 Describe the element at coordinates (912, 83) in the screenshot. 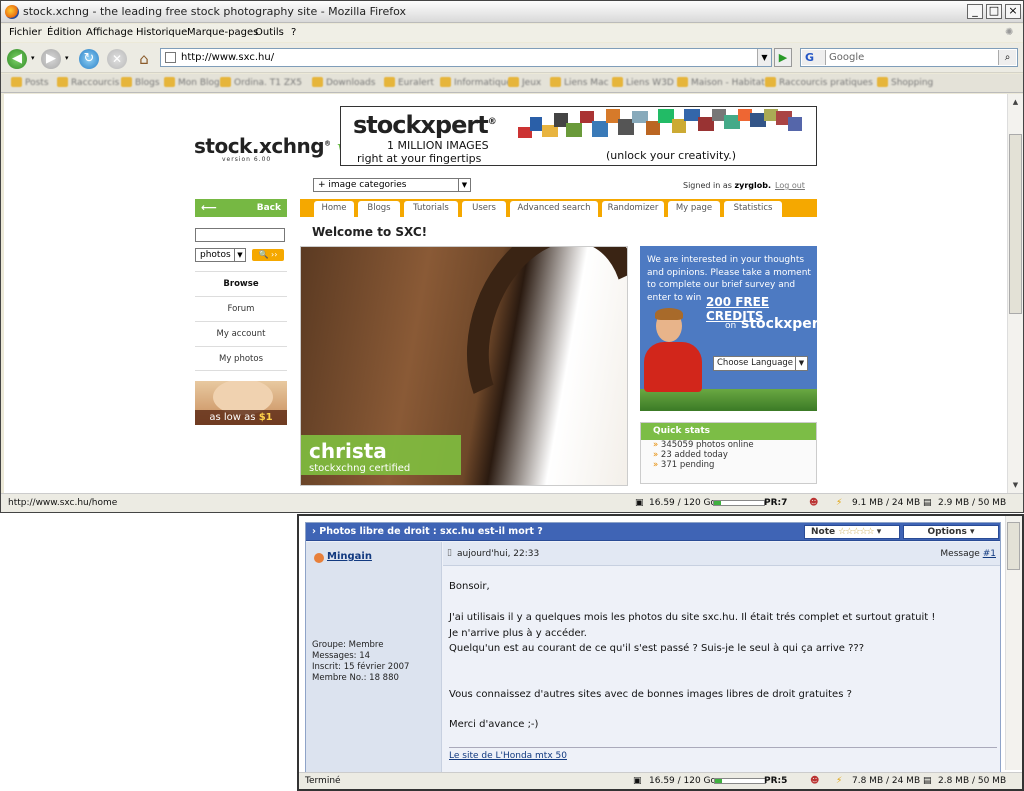

I see `bookmark-item: Shopping` at that location.